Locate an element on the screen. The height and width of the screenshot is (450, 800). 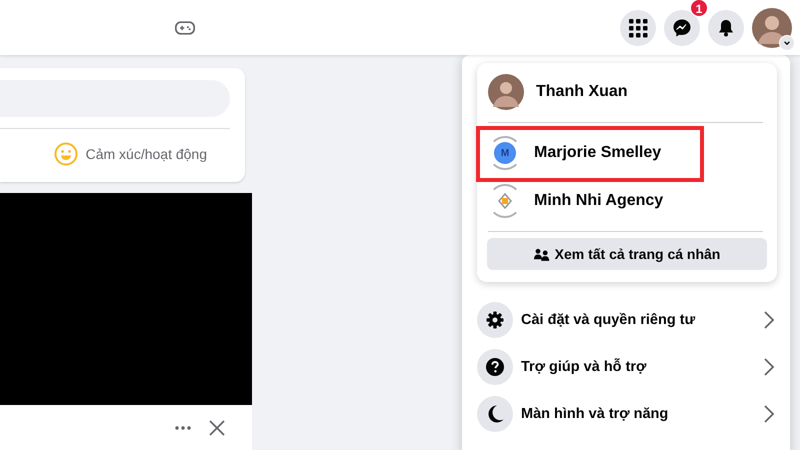
profile-name: Marjorie Smelley is located at coordinates (598, 153).